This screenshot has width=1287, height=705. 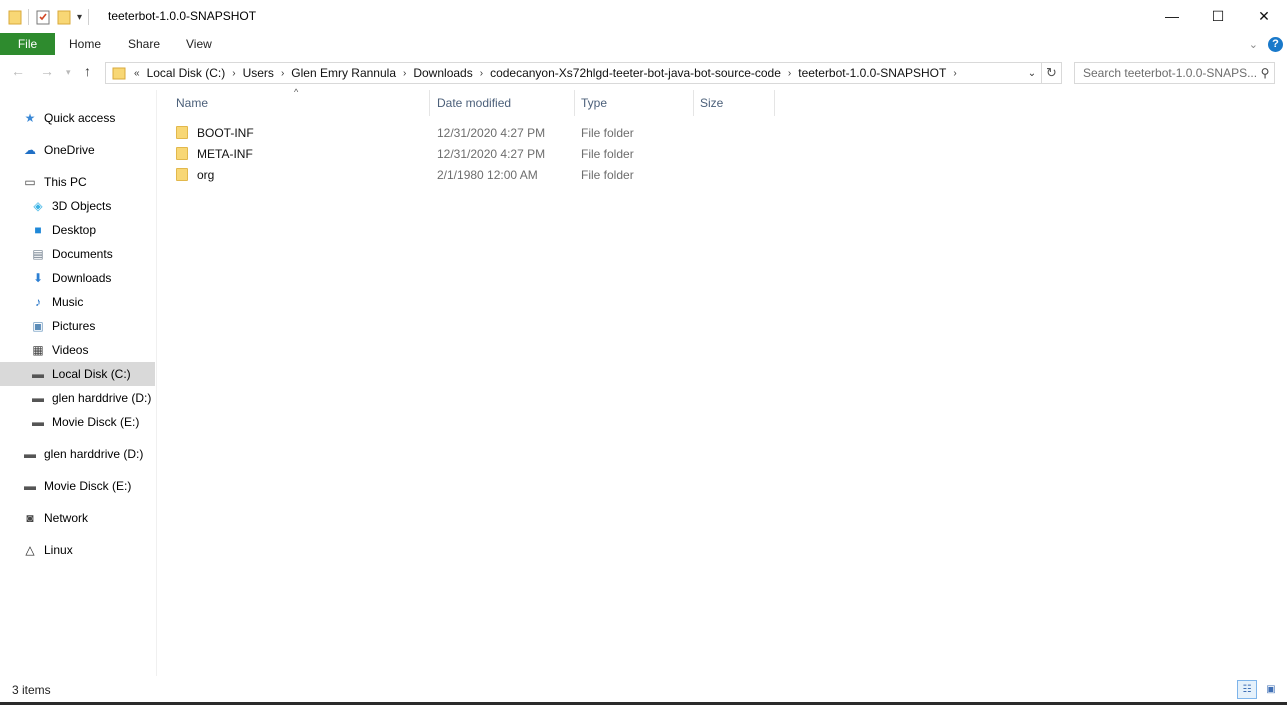 What do you see at coordinates (1051, 73) in the screenshot?
I see `refresh-icon: ↻` at bounding box center [1051, 73].